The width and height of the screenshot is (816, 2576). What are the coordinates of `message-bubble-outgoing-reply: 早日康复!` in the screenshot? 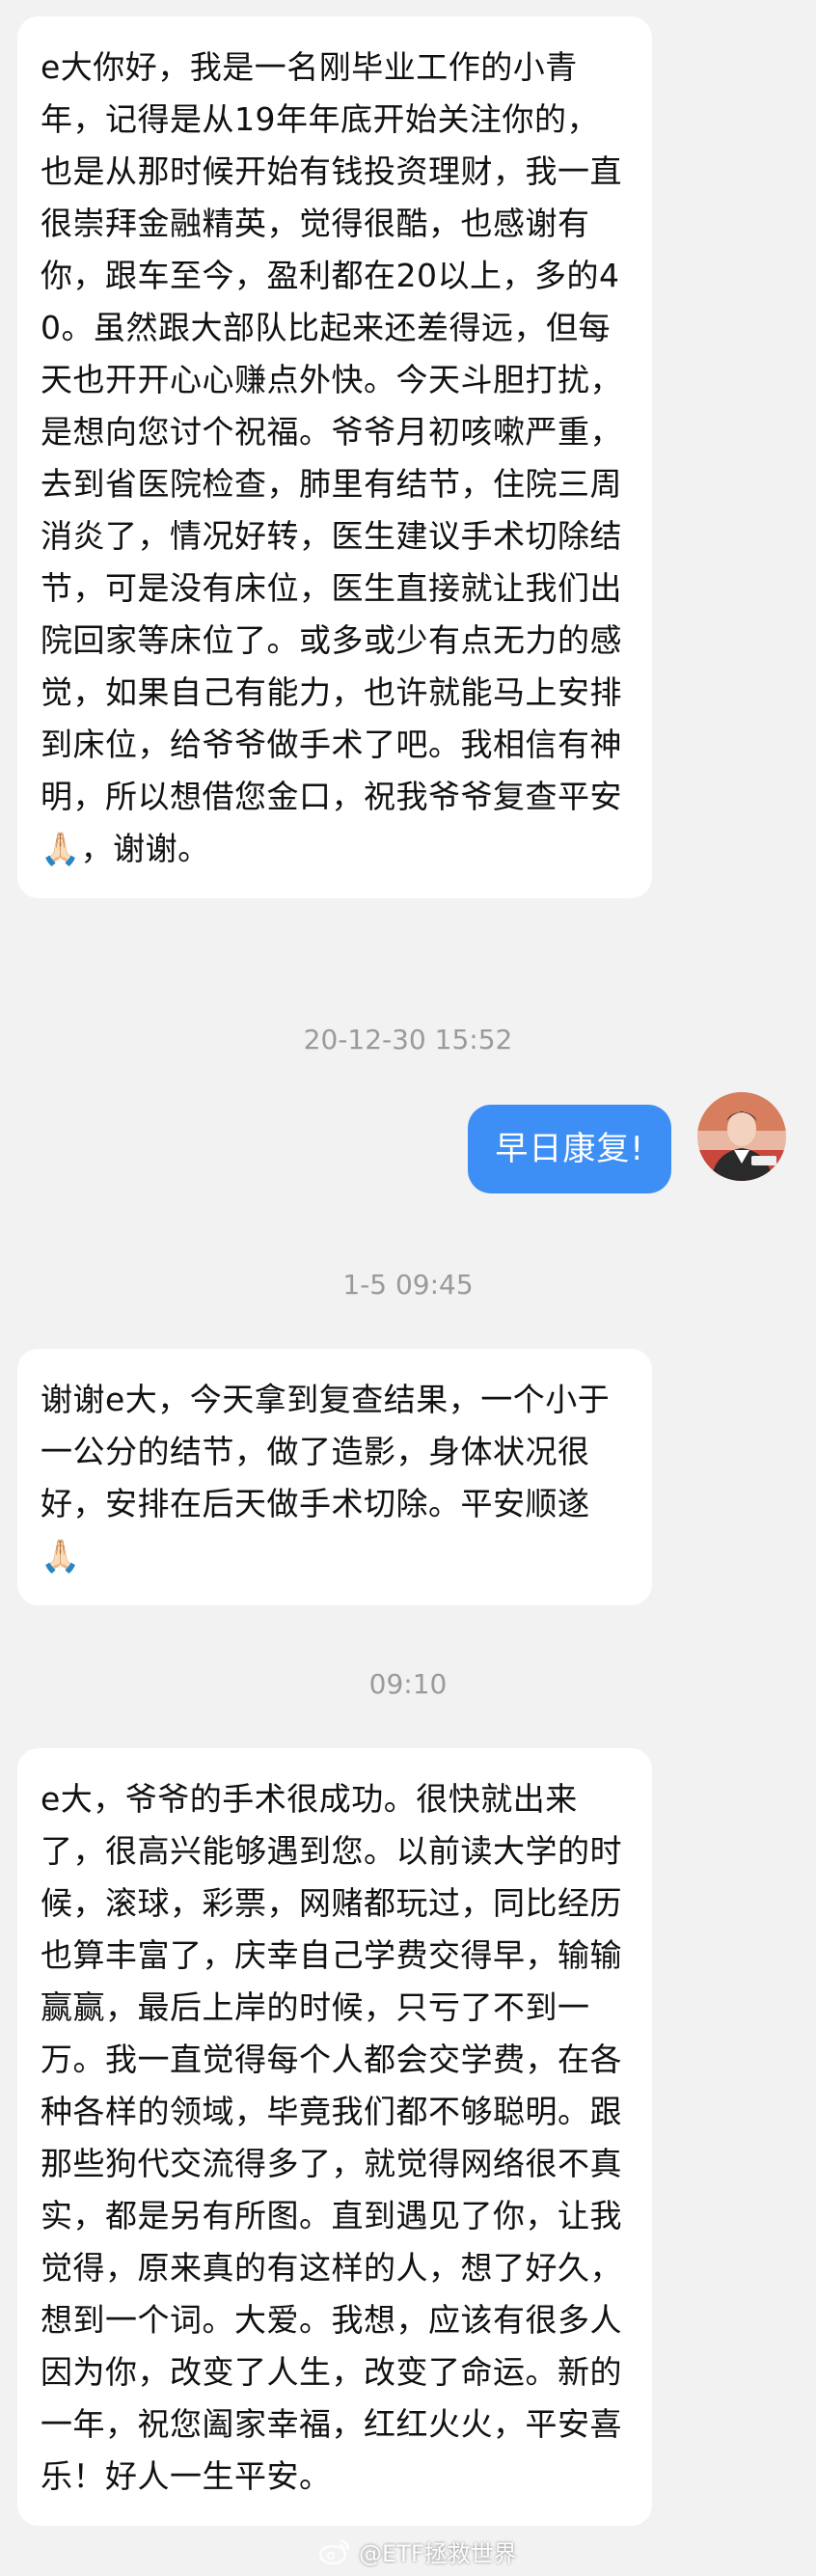 It's located at (569, 1149).